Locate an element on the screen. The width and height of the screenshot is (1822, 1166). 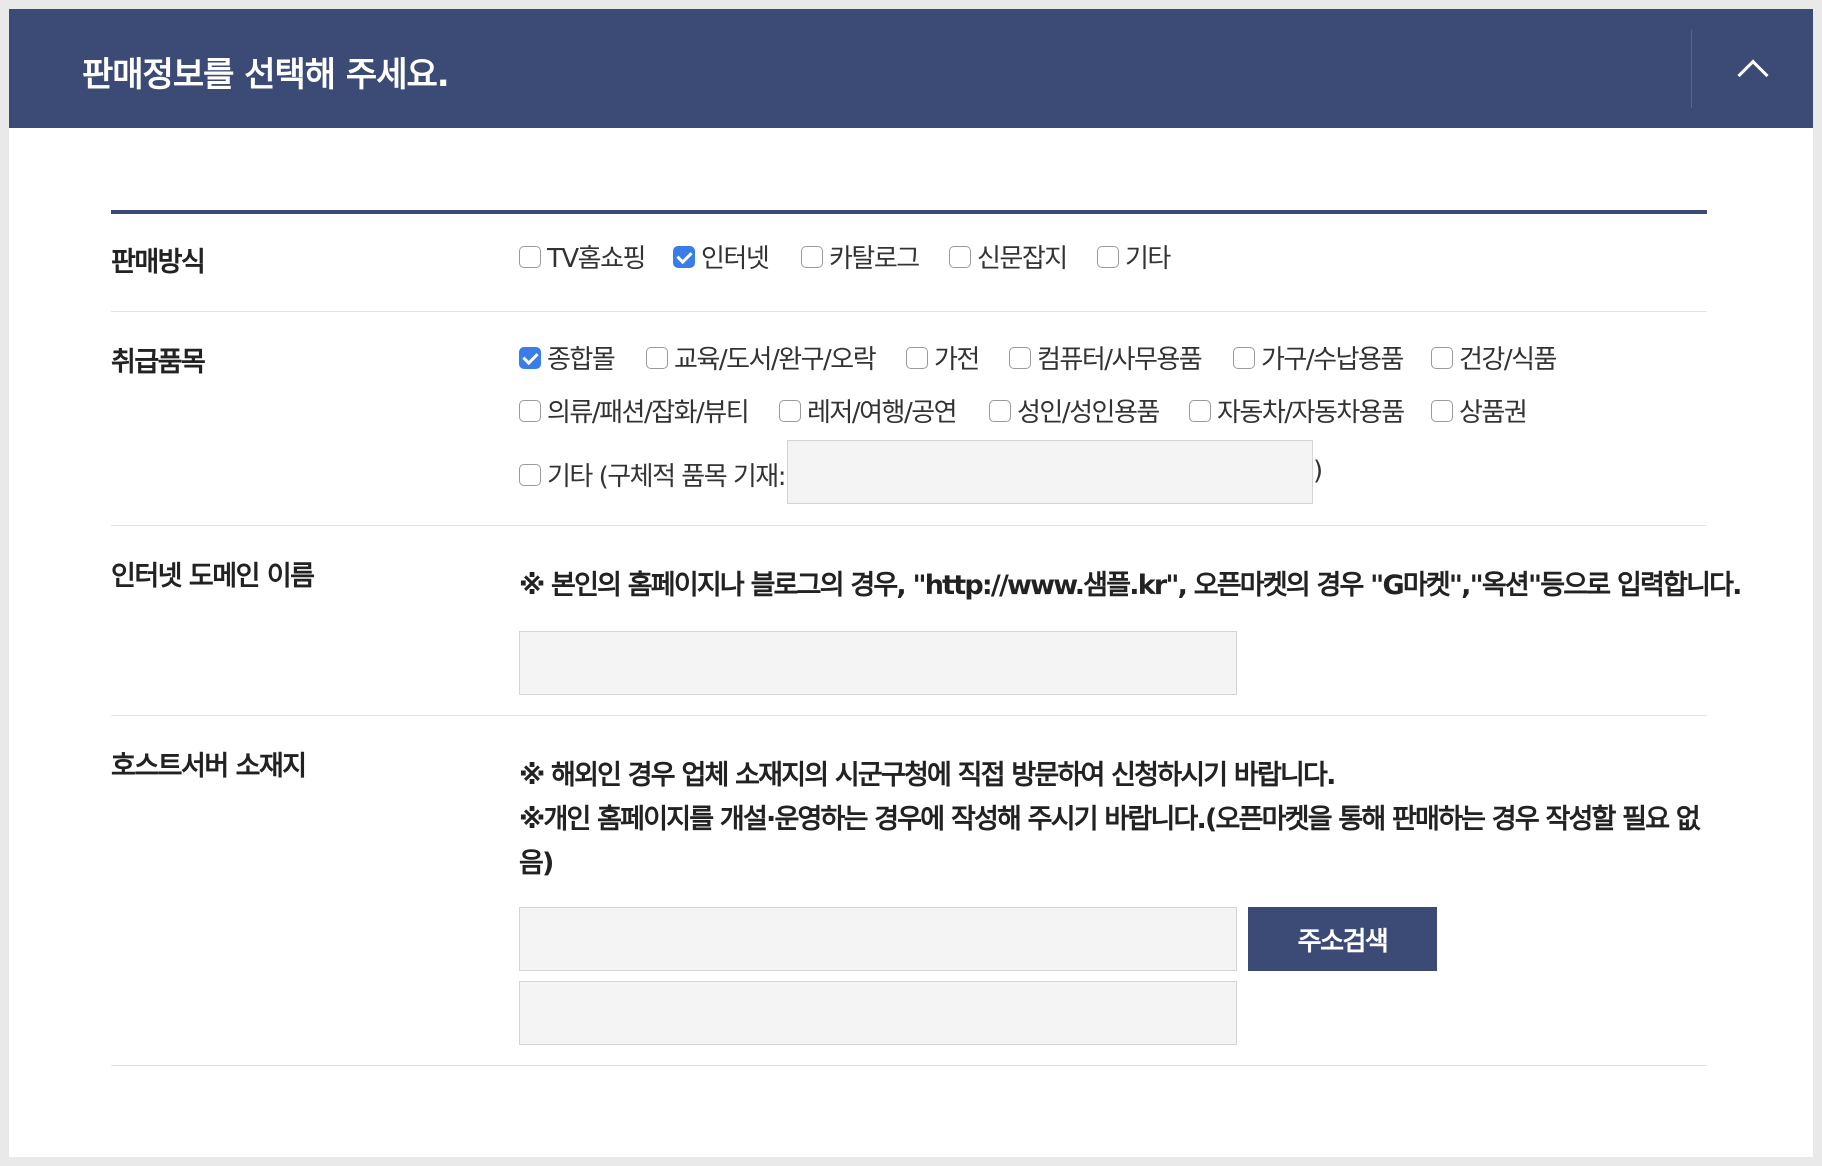
checkbox-label: 성인/성인용품 is located at coordinates (1088, 413).